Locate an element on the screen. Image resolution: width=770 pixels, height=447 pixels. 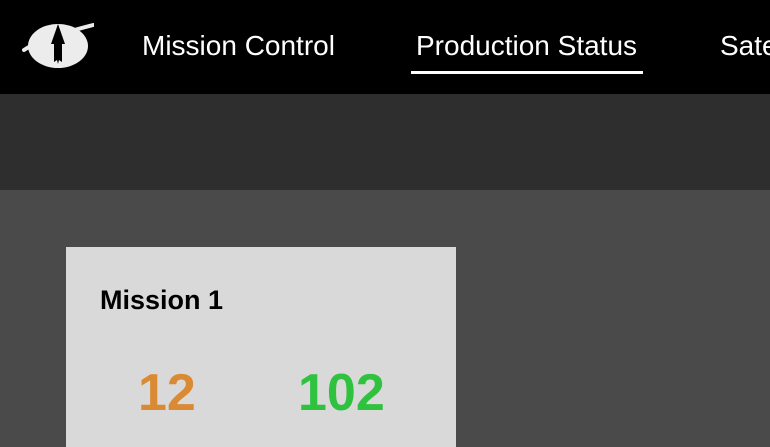
mission-card-title: Mission 1 is located at coordinates (162, 300).